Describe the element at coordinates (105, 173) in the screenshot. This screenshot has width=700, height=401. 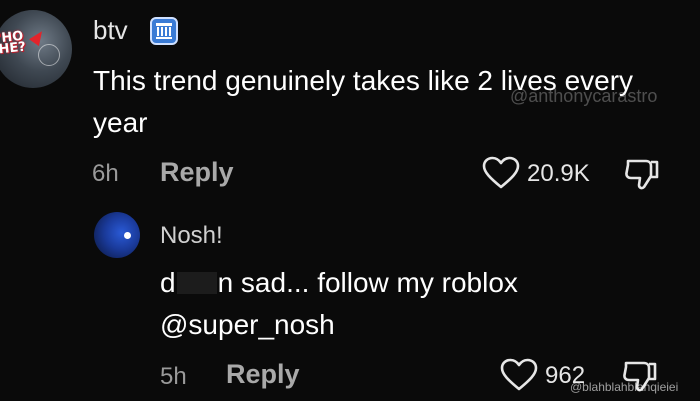
I see `timestamp: 6h` at that location.